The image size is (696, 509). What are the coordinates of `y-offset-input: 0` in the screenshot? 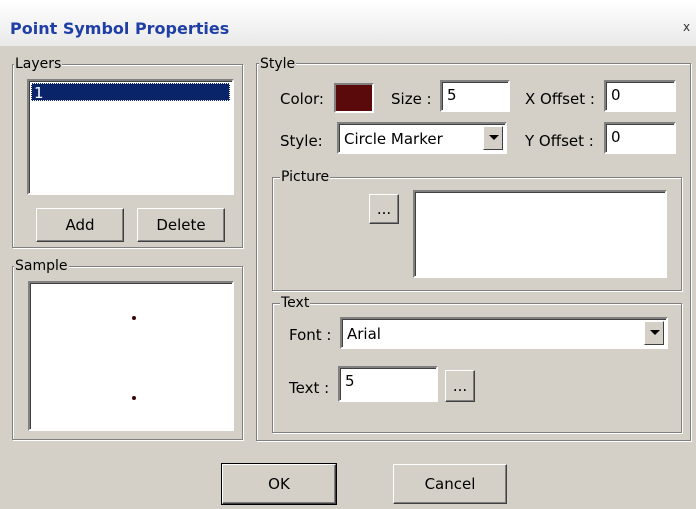 It's located at (640, 138).